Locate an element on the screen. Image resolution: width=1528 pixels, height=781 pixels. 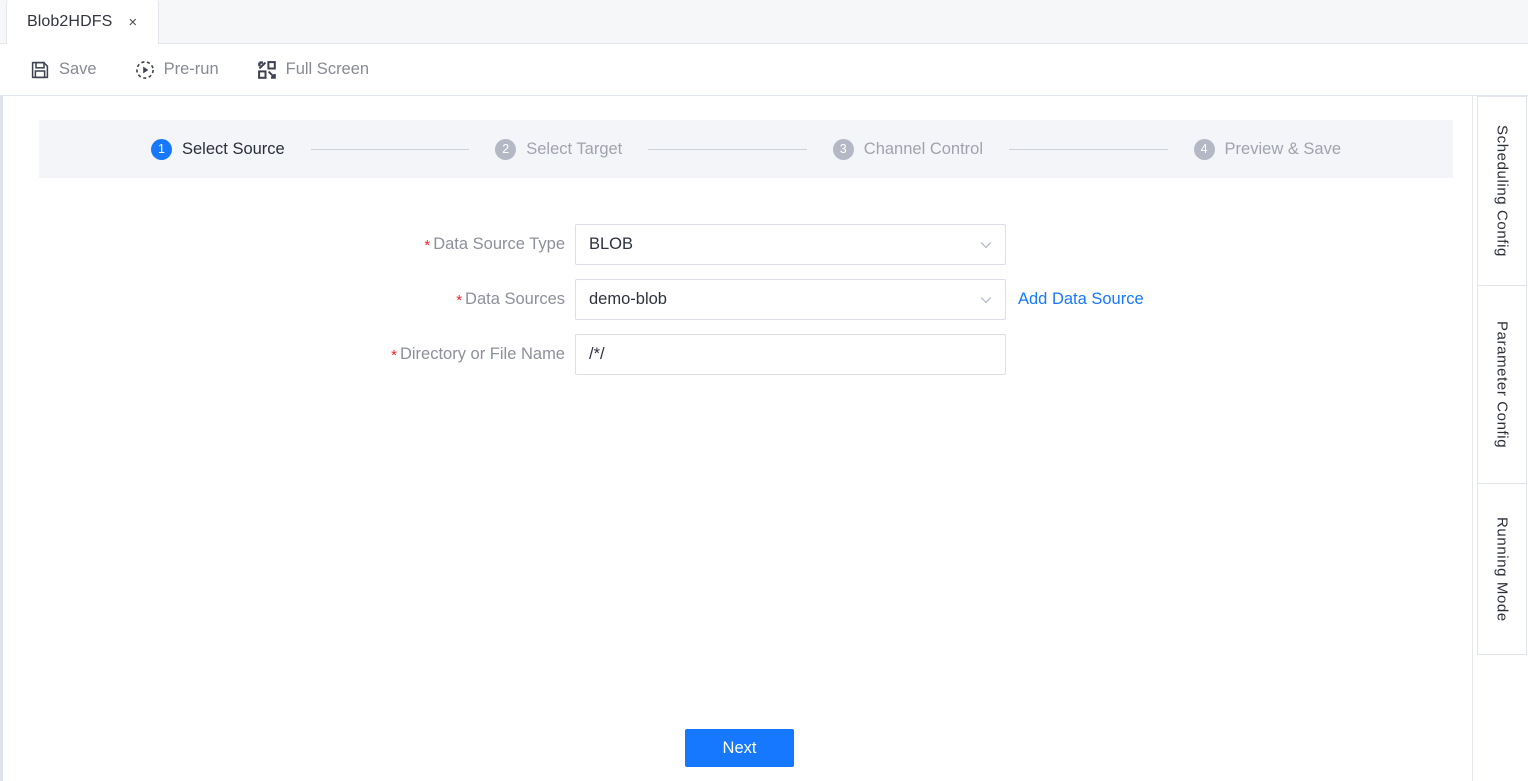
step-select-target: 2 Select Target is located at coordinates (559, 149).